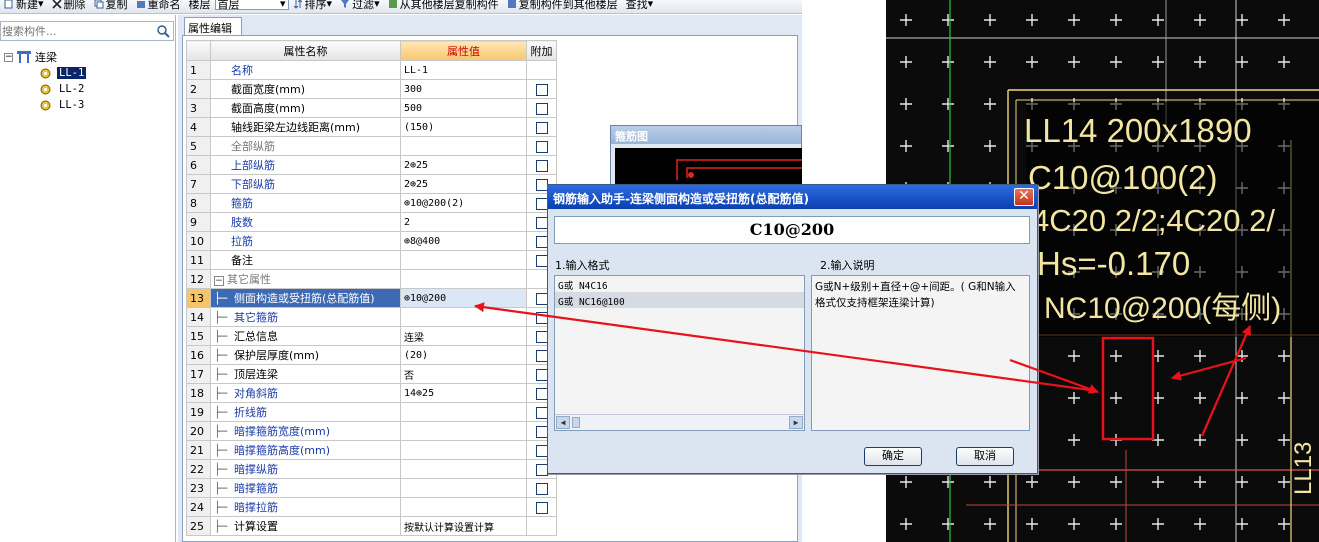 Image resolution: width=1319 pixels, height=542 pixels. I want to click on property-row: 22 ├─ 暗撑纵筋, so click(371, 469).